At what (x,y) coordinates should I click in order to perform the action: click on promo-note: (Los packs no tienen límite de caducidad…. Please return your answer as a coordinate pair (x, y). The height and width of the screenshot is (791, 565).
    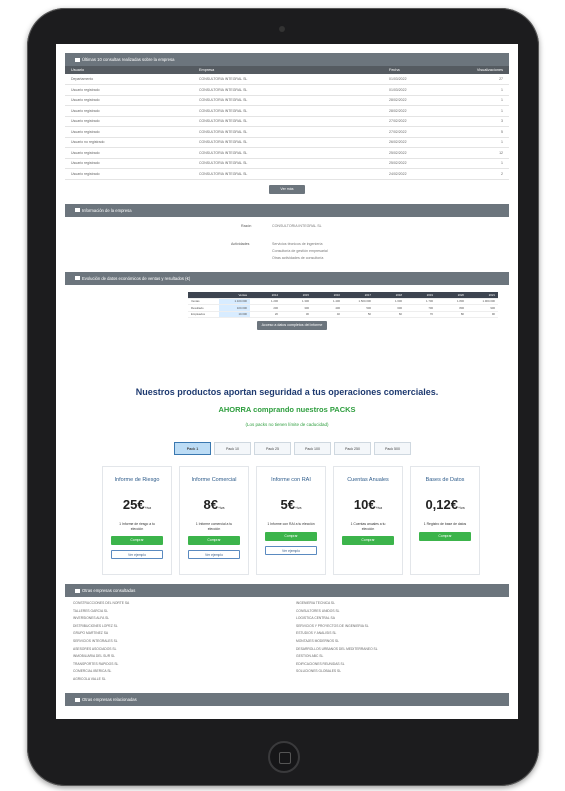
    Looking at the image, I should click on (287, 424).